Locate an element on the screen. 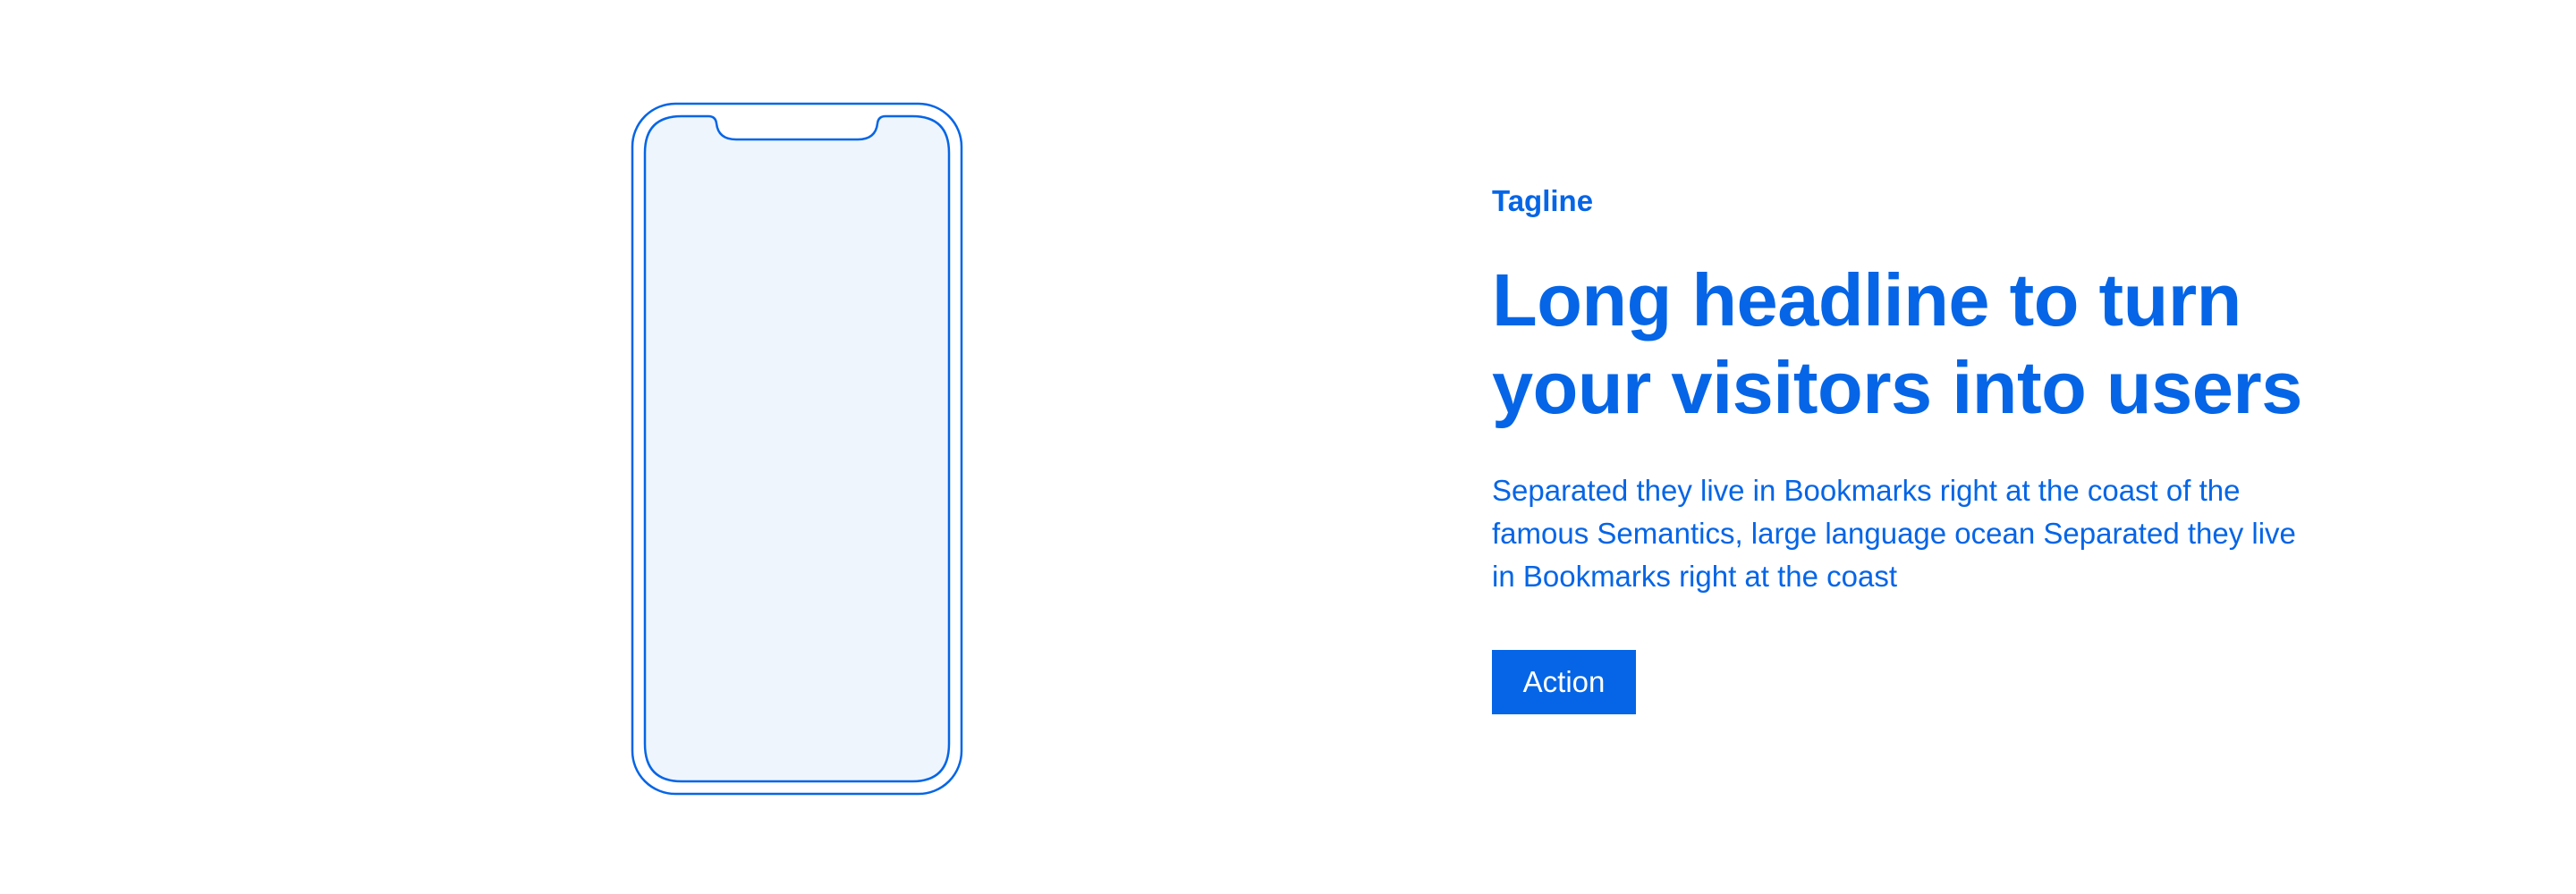  tagline: Tagline is located at coordinates (1543, 200).